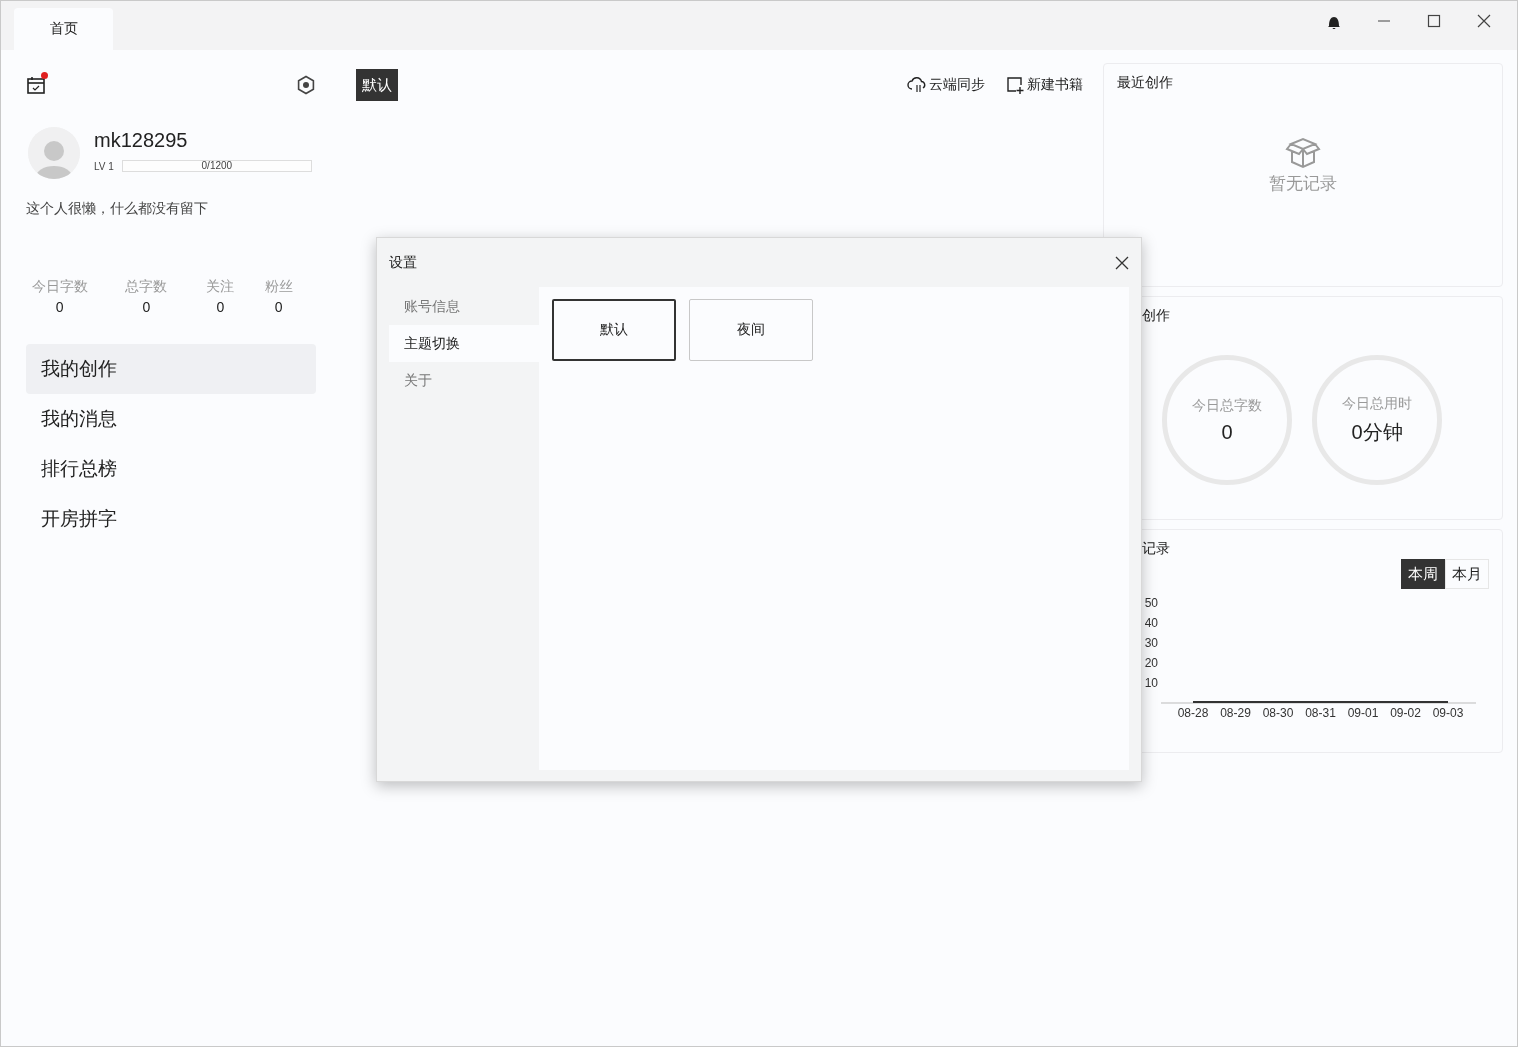 Image resolution: width=1518 pixels, height=1047 pixels. Describe the element at coordinates (464, 306) in the screenshot. I see `nav-item: 账号信息` at that location.